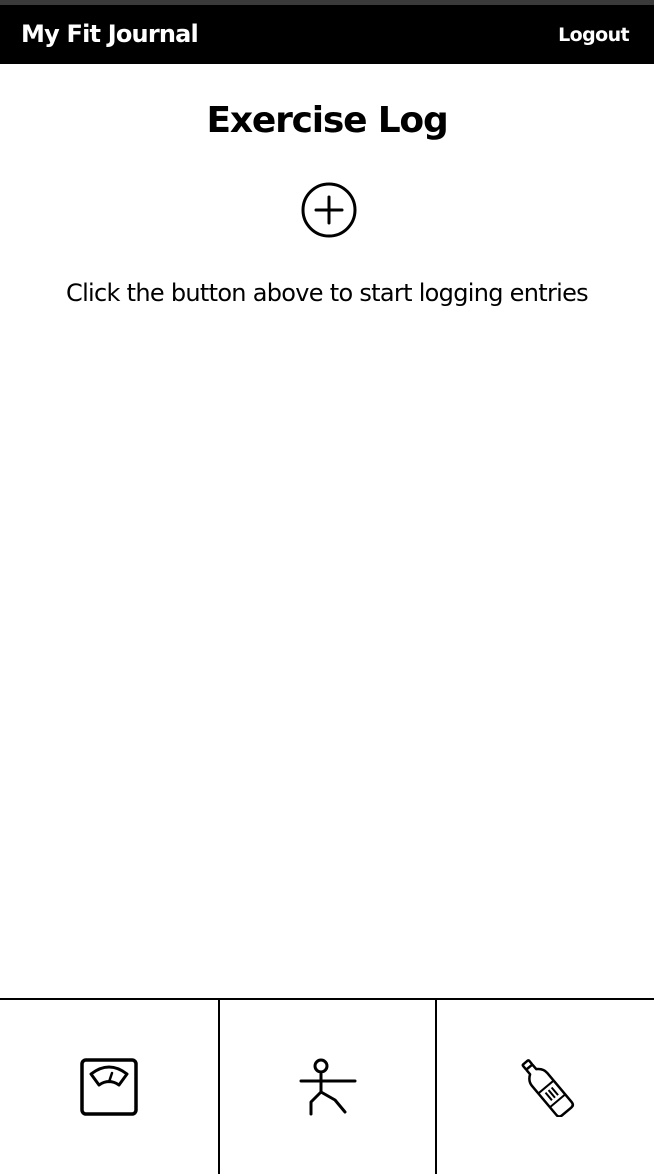  I want to click on scale-icon, so click(109, 1087).